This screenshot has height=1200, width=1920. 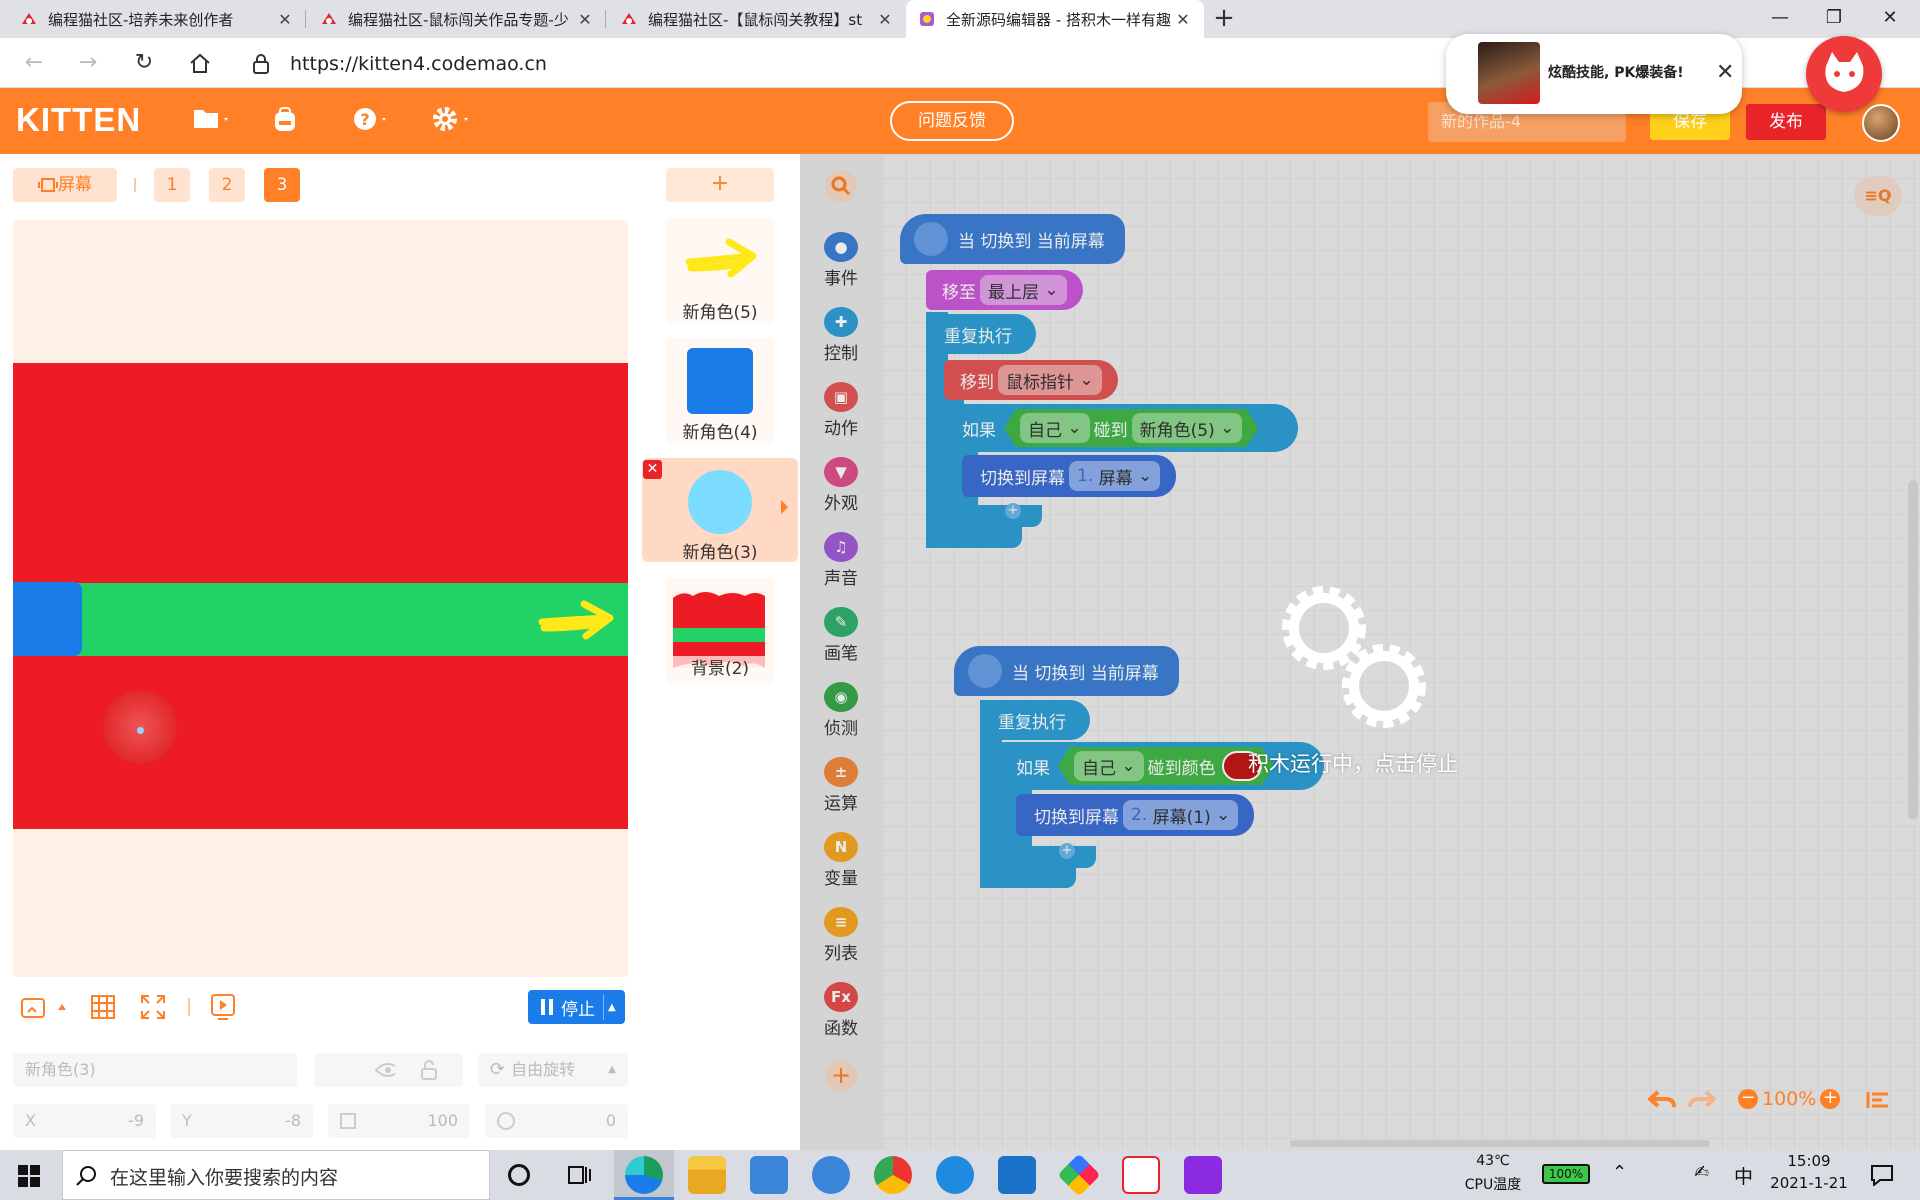 I want to click on url-field: https://kitten4.codemao.cn, so click(x=418, y=64).